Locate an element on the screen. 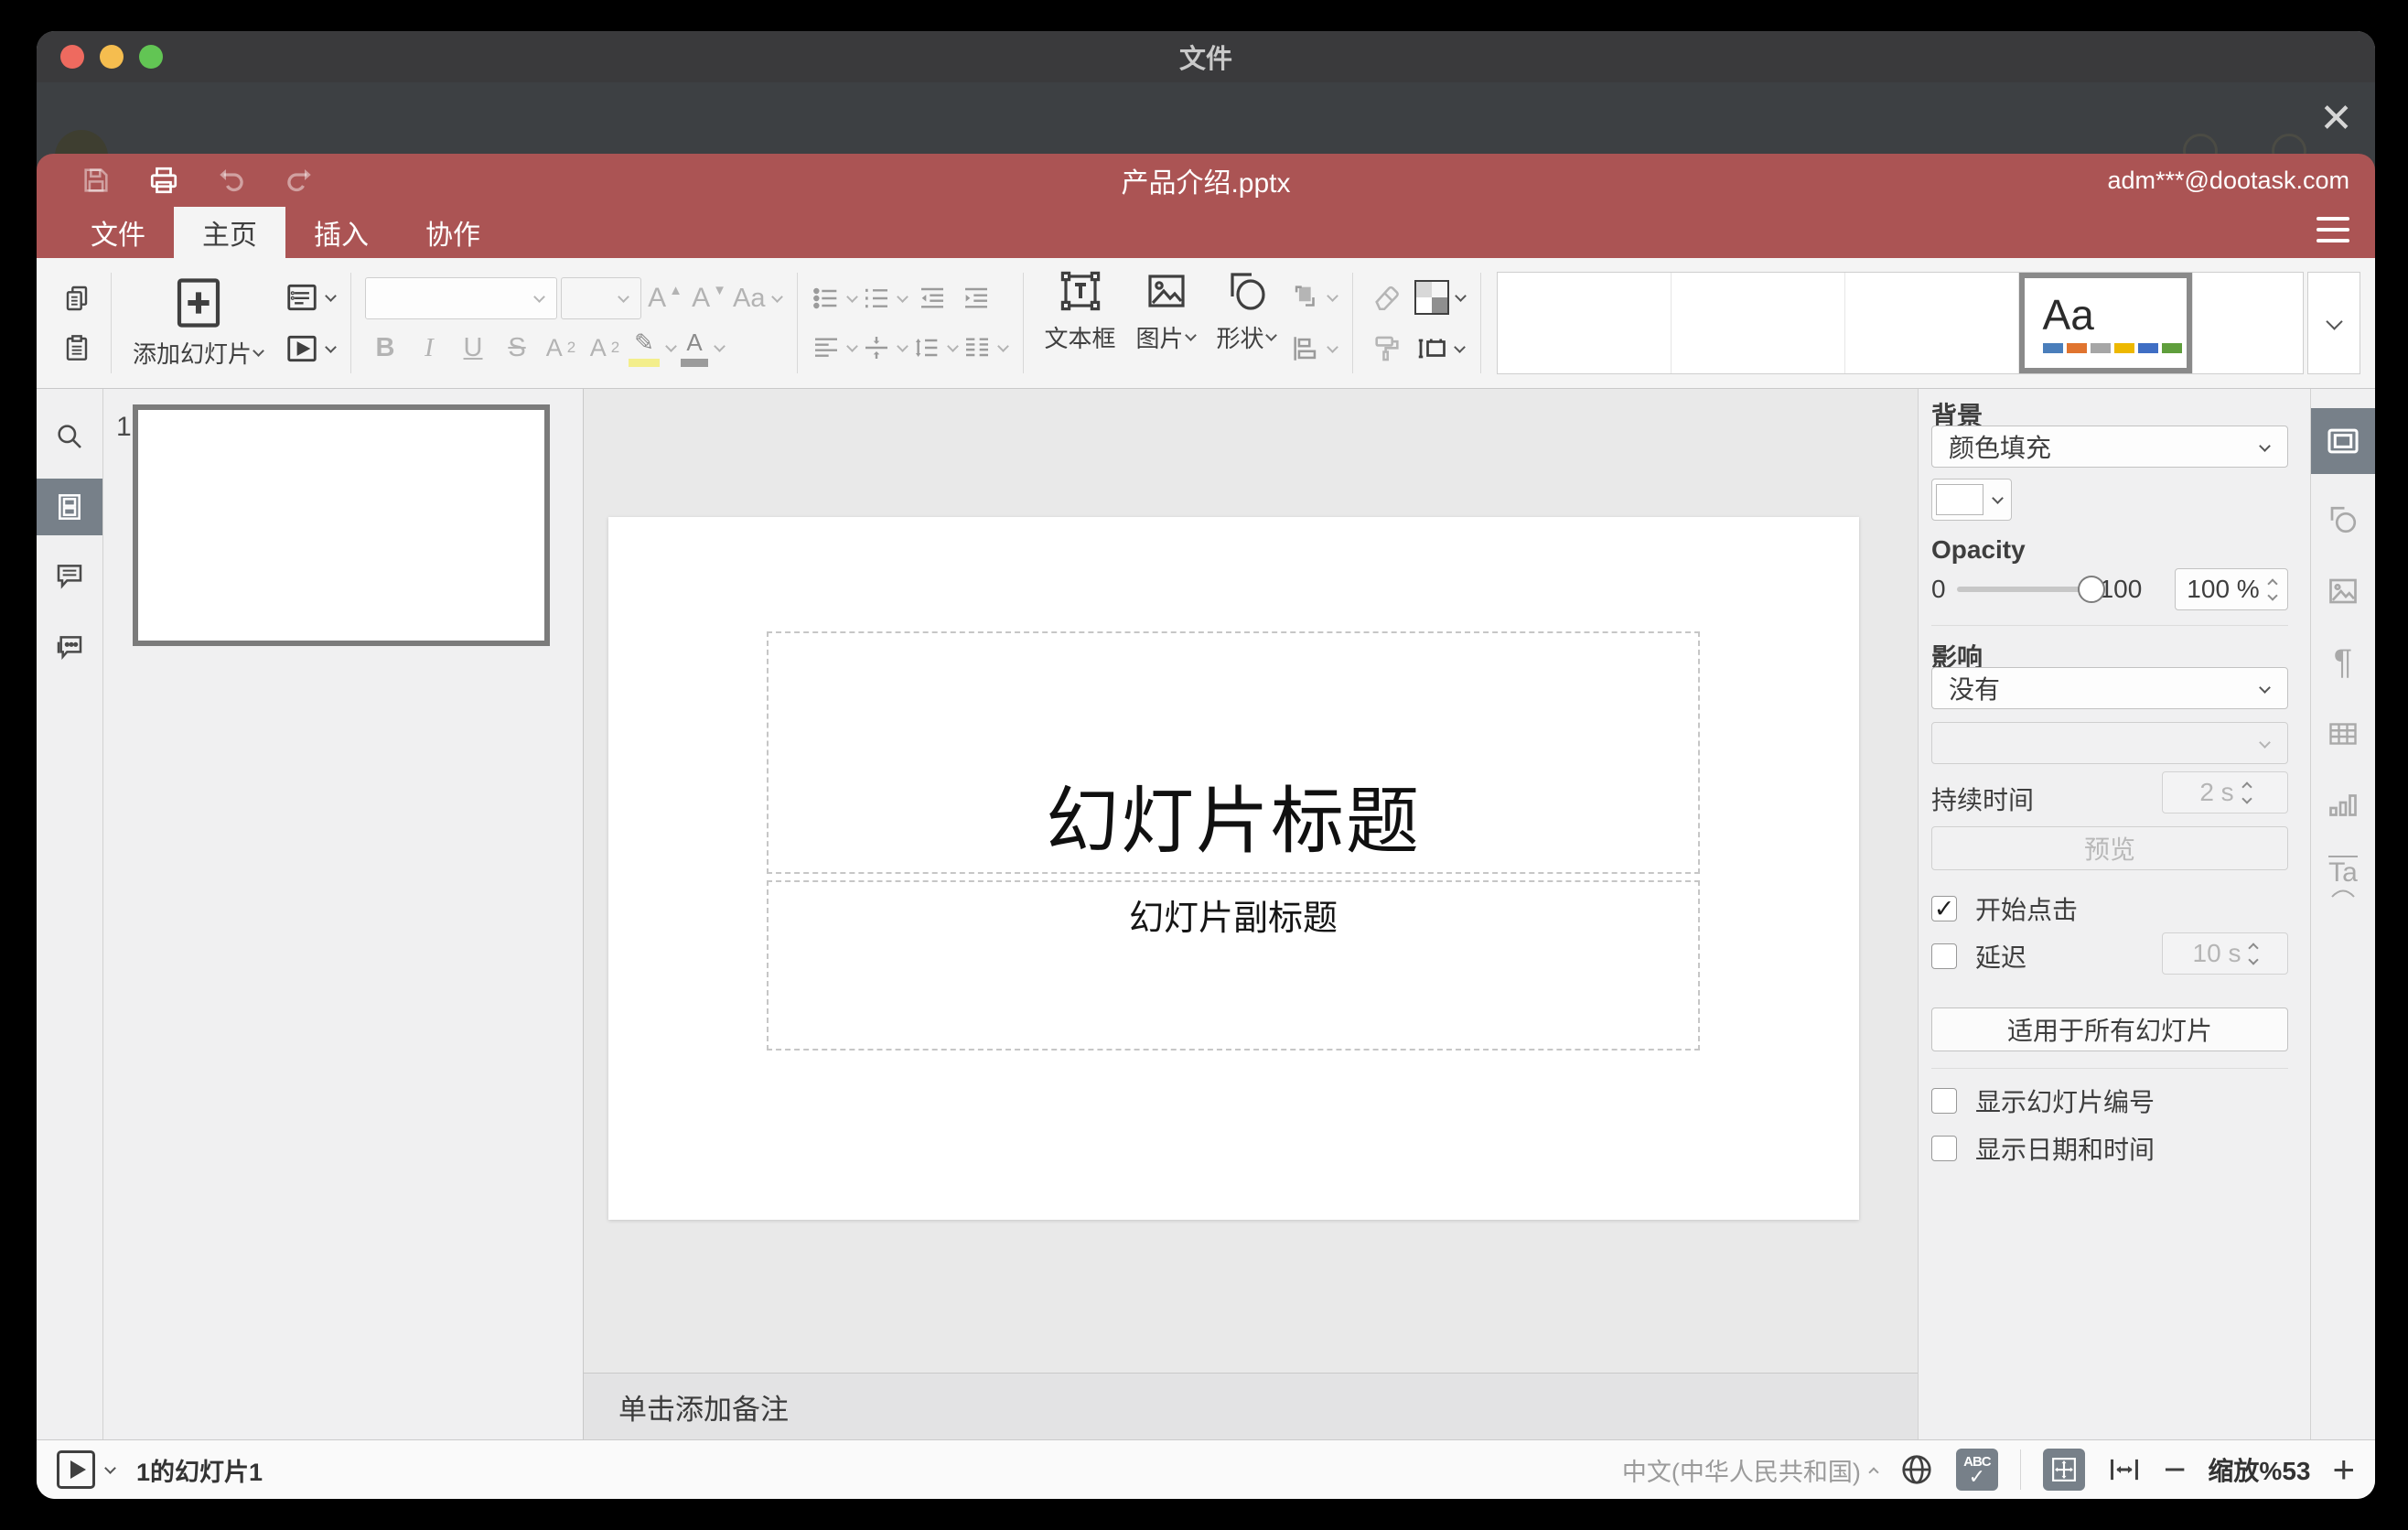  italic-button: I is located at coordinates (429, 348).